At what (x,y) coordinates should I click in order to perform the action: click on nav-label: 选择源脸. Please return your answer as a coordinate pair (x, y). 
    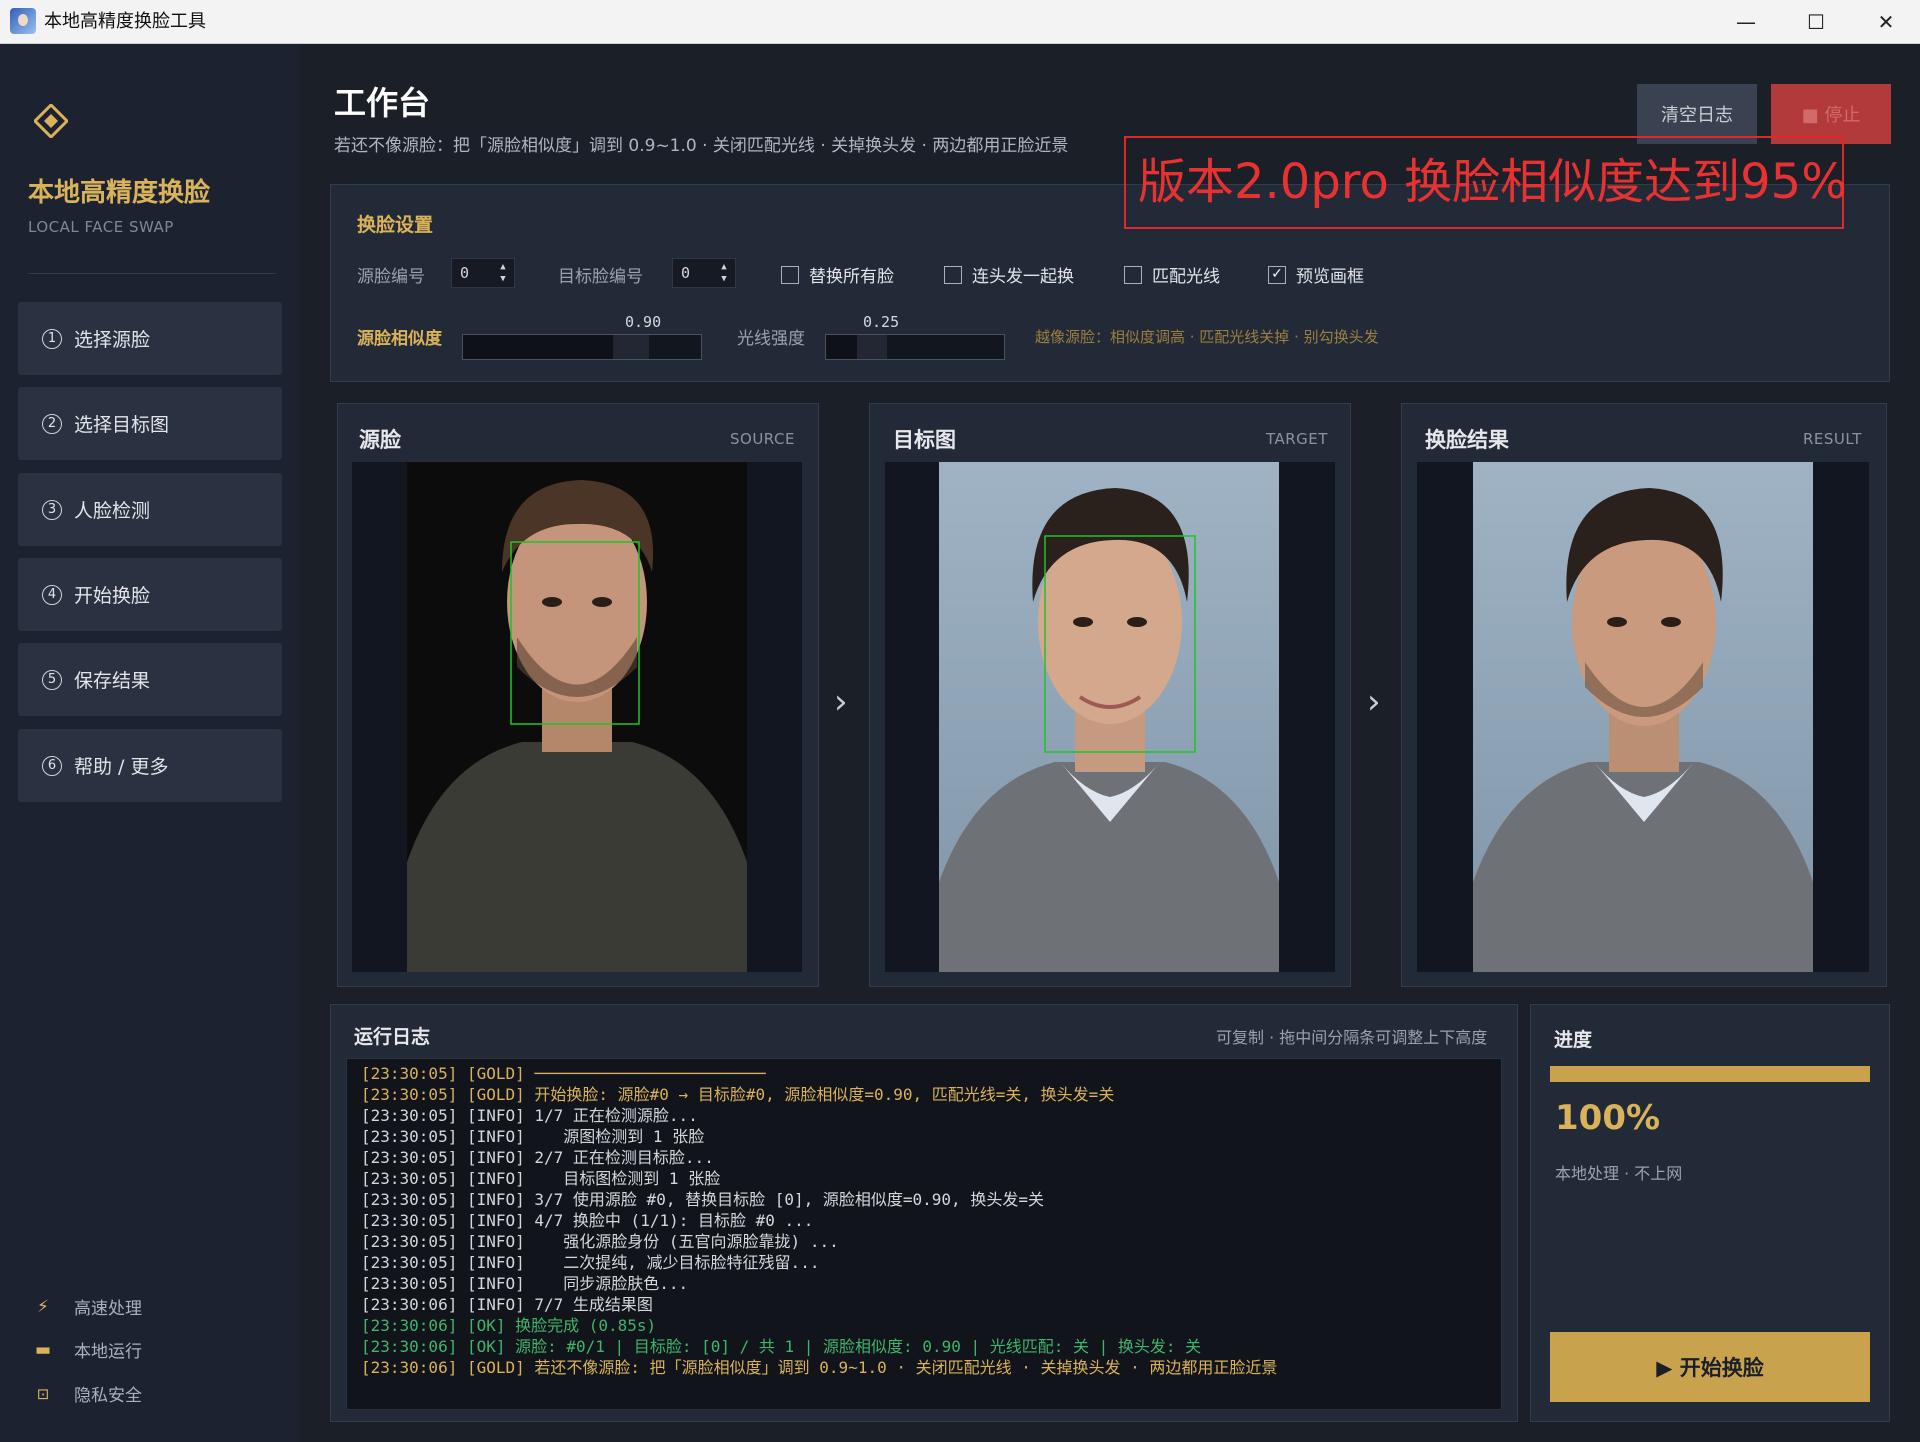
    Looking at the image, I should click on (112, 340).